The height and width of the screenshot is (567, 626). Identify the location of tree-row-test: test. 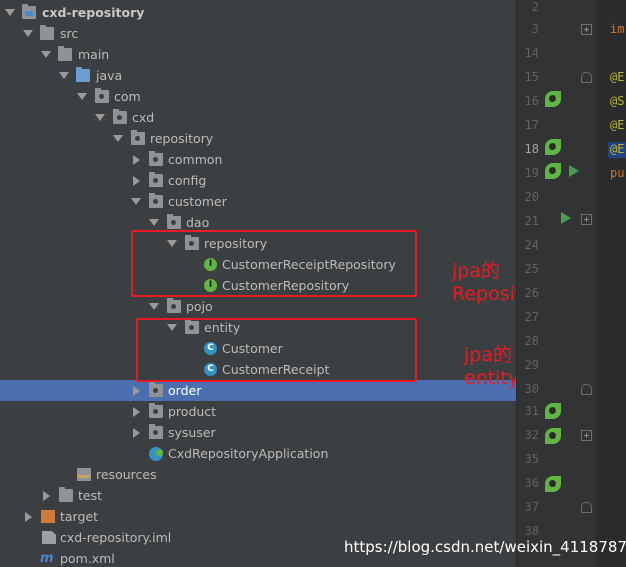
(258, 495).